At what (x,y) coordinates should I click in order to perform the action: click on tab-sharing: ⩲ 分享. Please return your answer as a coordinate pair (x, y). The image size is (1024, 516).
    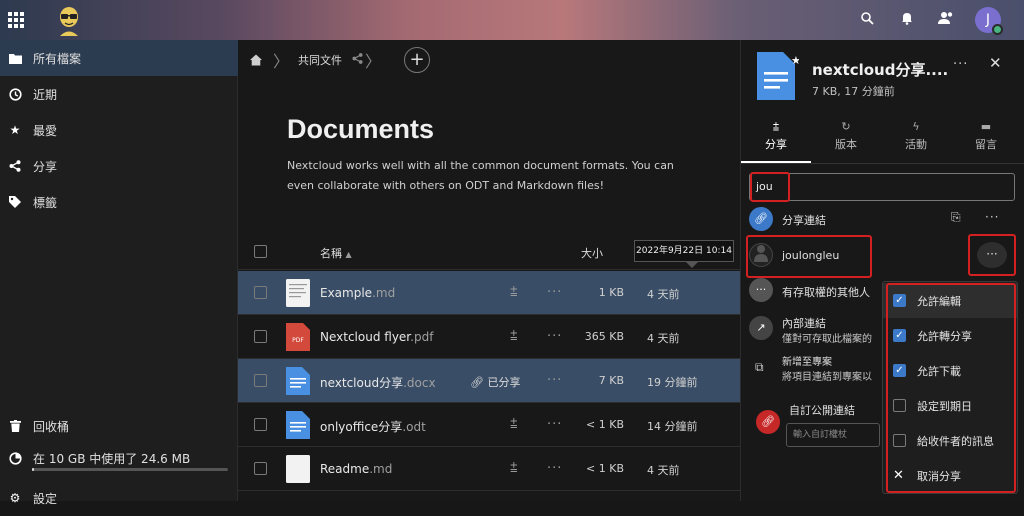
    Looking at the image, I should click on (776, 136).